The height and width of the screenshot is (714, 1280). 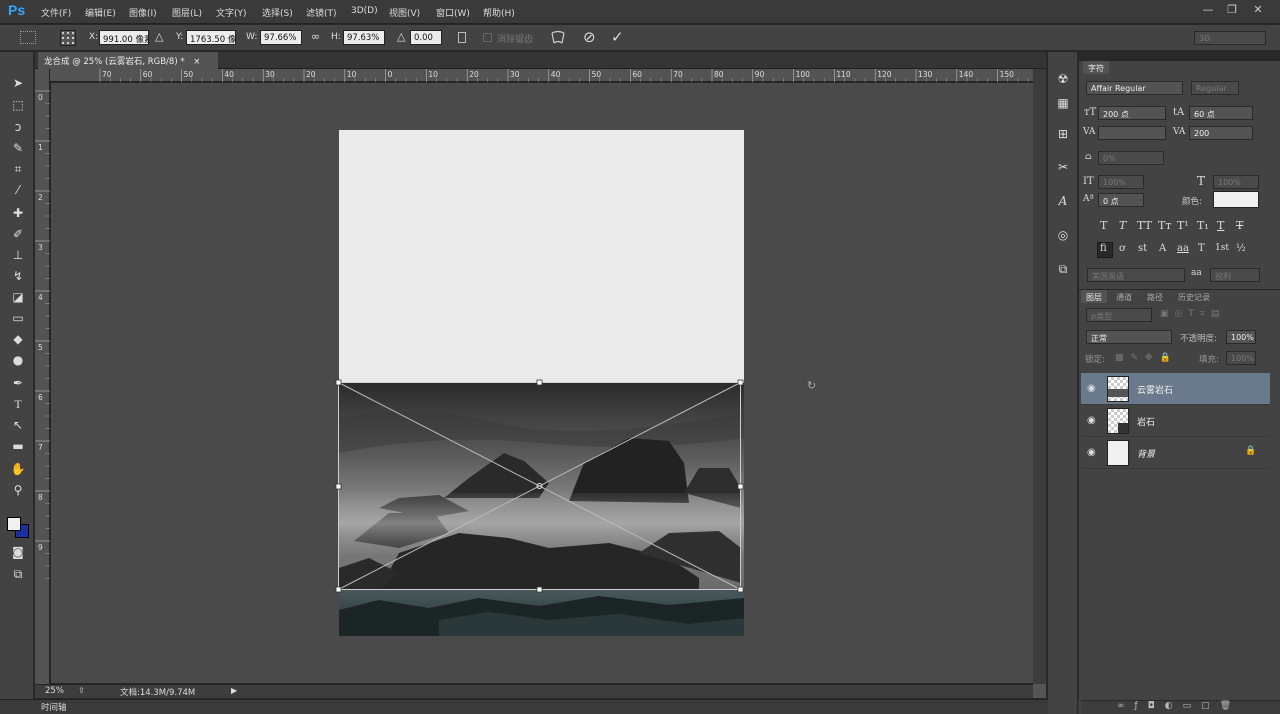 What do you see at coordinates (18, 446) in the screenshot?
I see `shape-tool-icon: ▬` at bounding box center [18, 446].